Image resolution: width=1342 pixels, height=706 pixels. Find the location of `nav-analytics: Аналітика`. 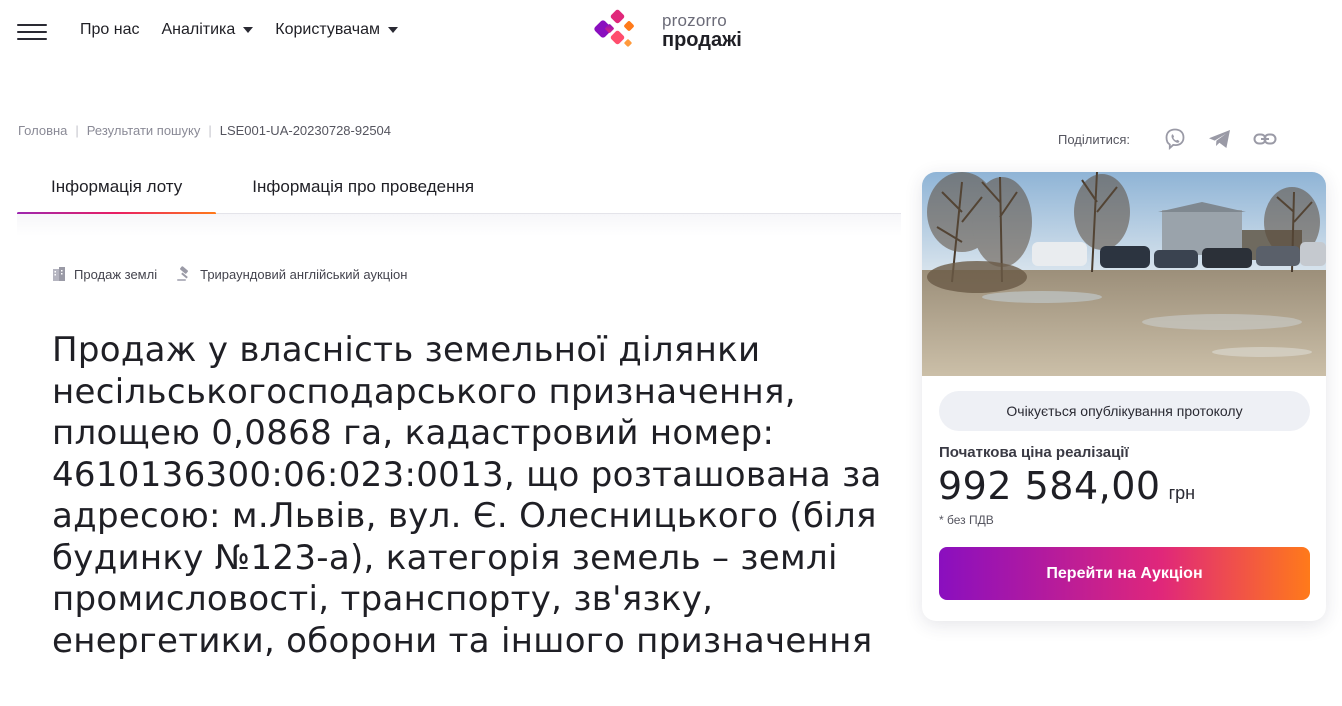

nav-analytics: Аналітика is located at coordinates (207, 30).